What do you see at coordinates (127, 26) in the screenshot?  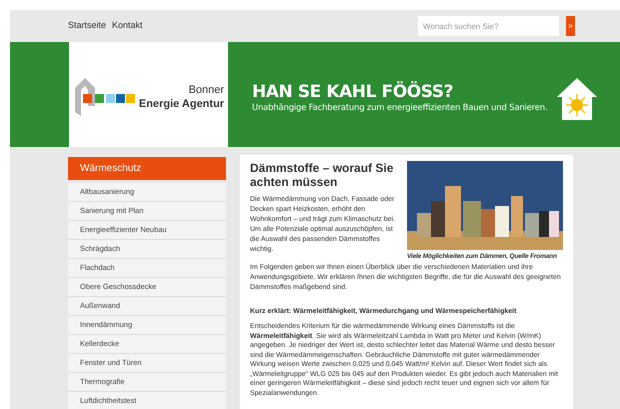 I see `nav-link: Kontakt` at bounding box center [127, 26].